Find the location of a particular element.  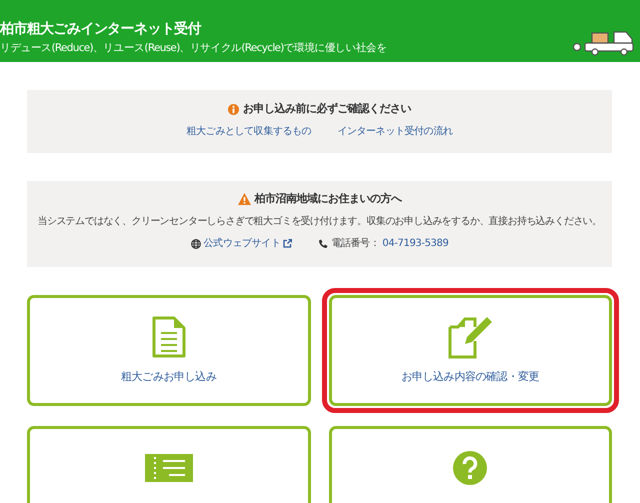

menu-card: 粗大ごみお申し込み is located at coordinates (168, 350).